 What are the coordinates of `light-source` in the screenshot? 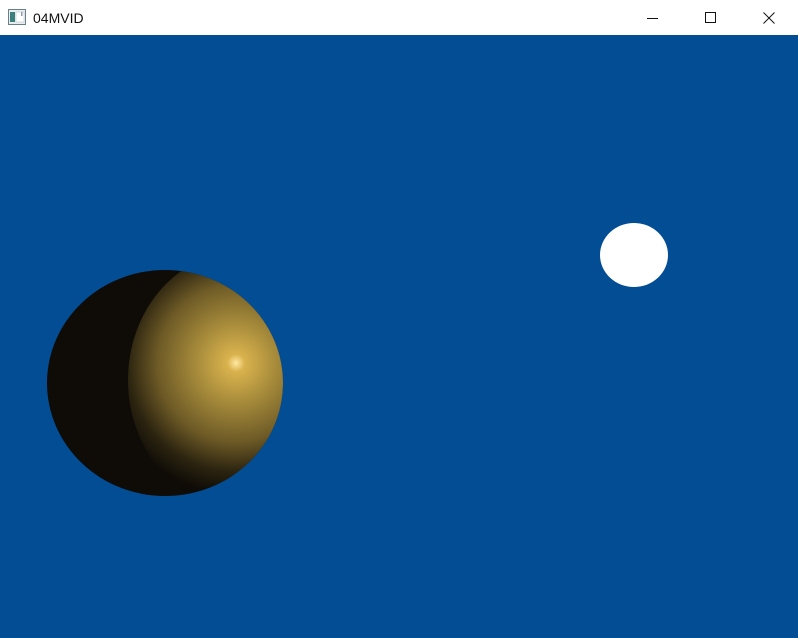 It's located at (634, 255).